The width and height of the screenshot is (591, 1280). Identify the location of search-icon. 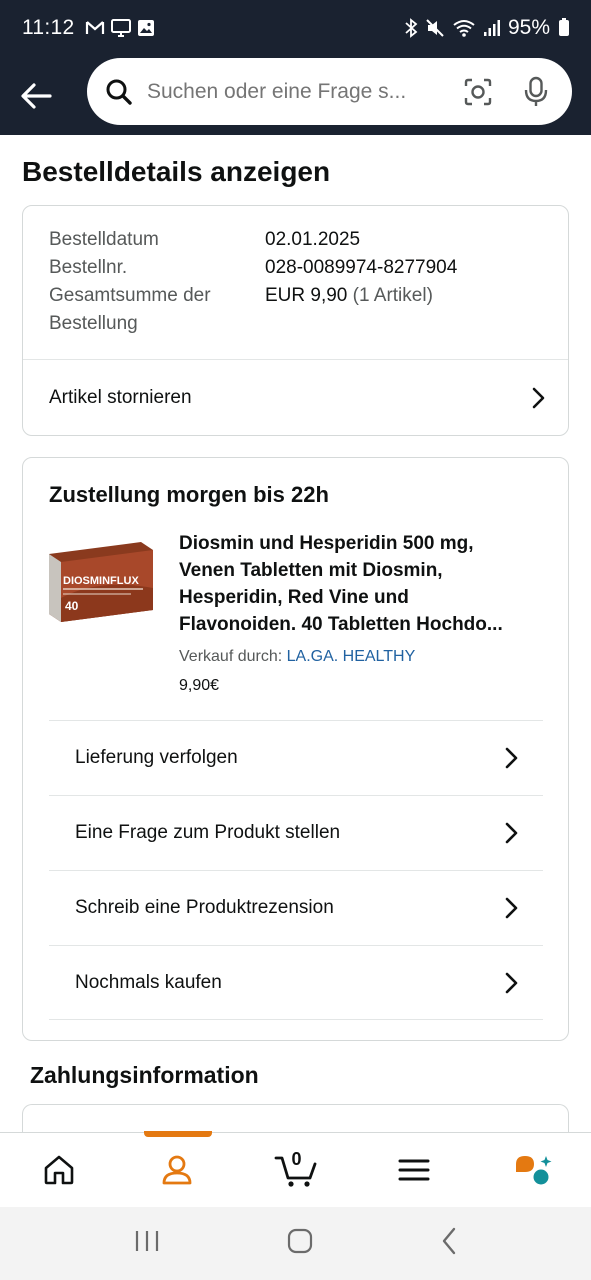
(119, 92).